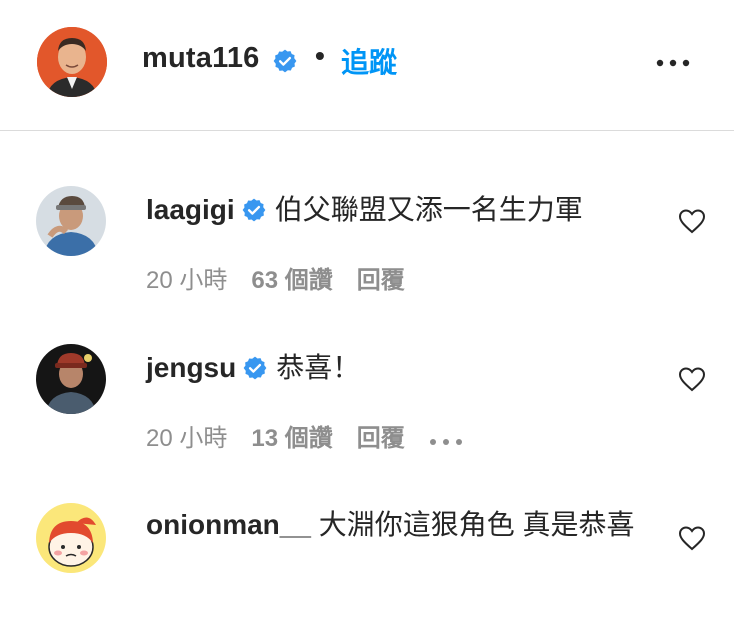 Image resolution: width=734 pixels, height=624 pixels. What do you see at coordinates (291, 280) in the screenshot?
I see `comment-likes: 63 個讚` at bounding box center [291, 280].